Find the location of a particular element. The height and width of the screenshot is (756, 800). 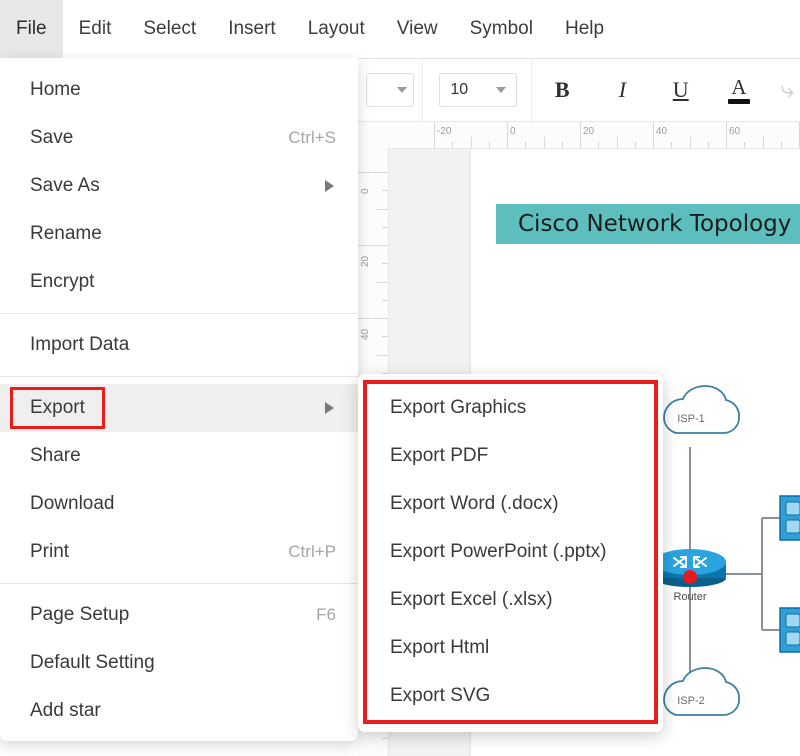

menubar-item-view: View is located at coordinates (417, 29).